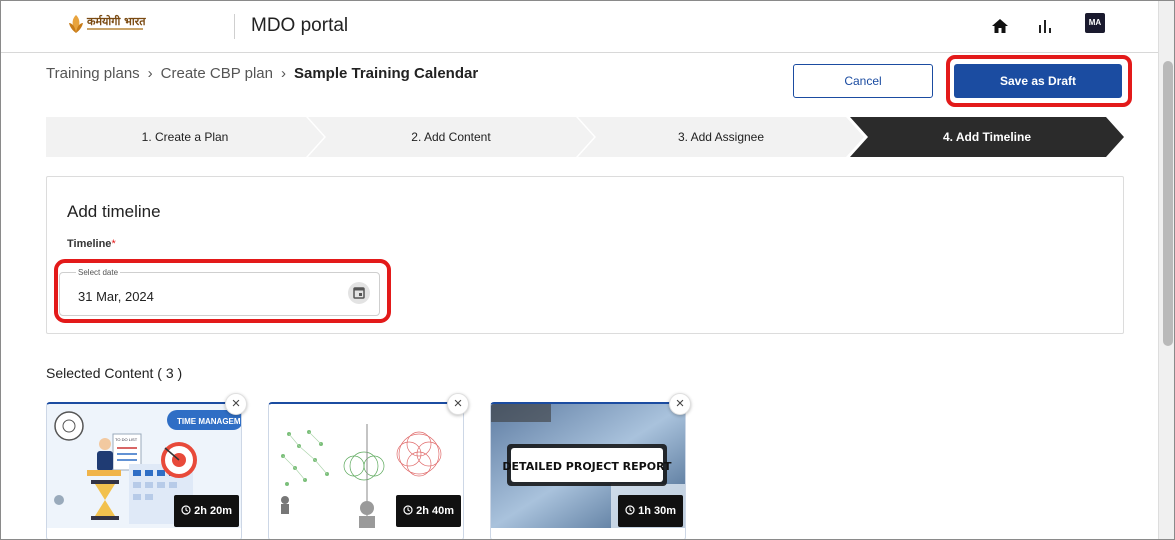  What do you see at coordinates (113, 244) in the screenshot?
I see `required-mark: *` at bounding box center [113, 244].